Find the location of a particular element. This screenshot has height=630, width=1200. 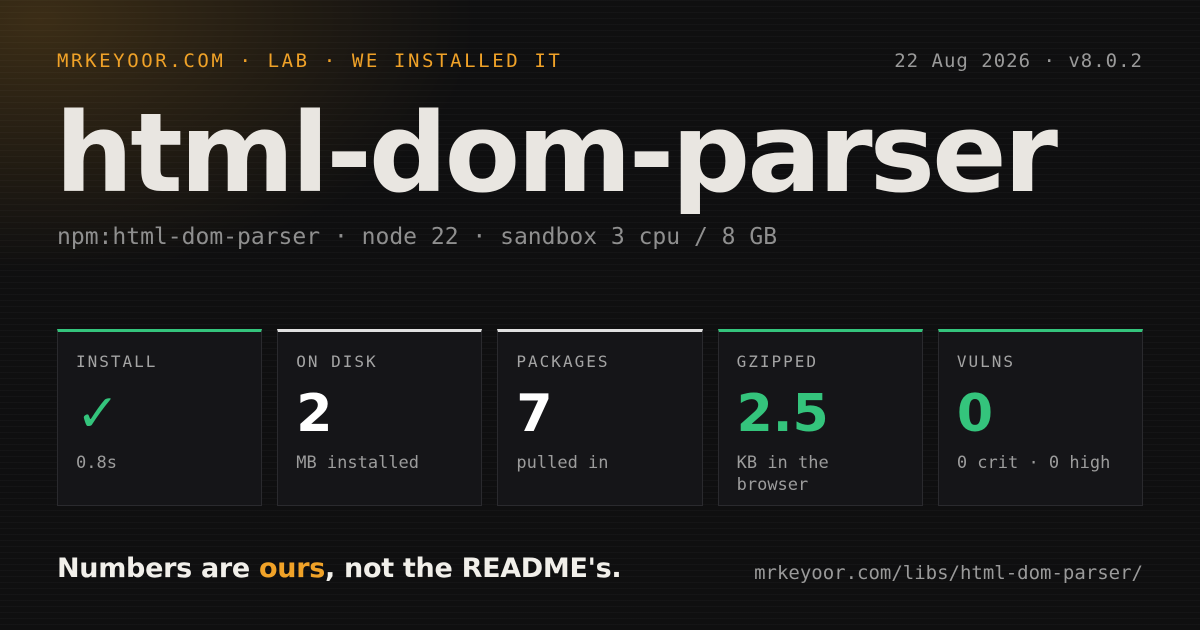

stat-card-vulns: VULNS 0 0 crit · 0 high is located at coordinates (1040, 417).